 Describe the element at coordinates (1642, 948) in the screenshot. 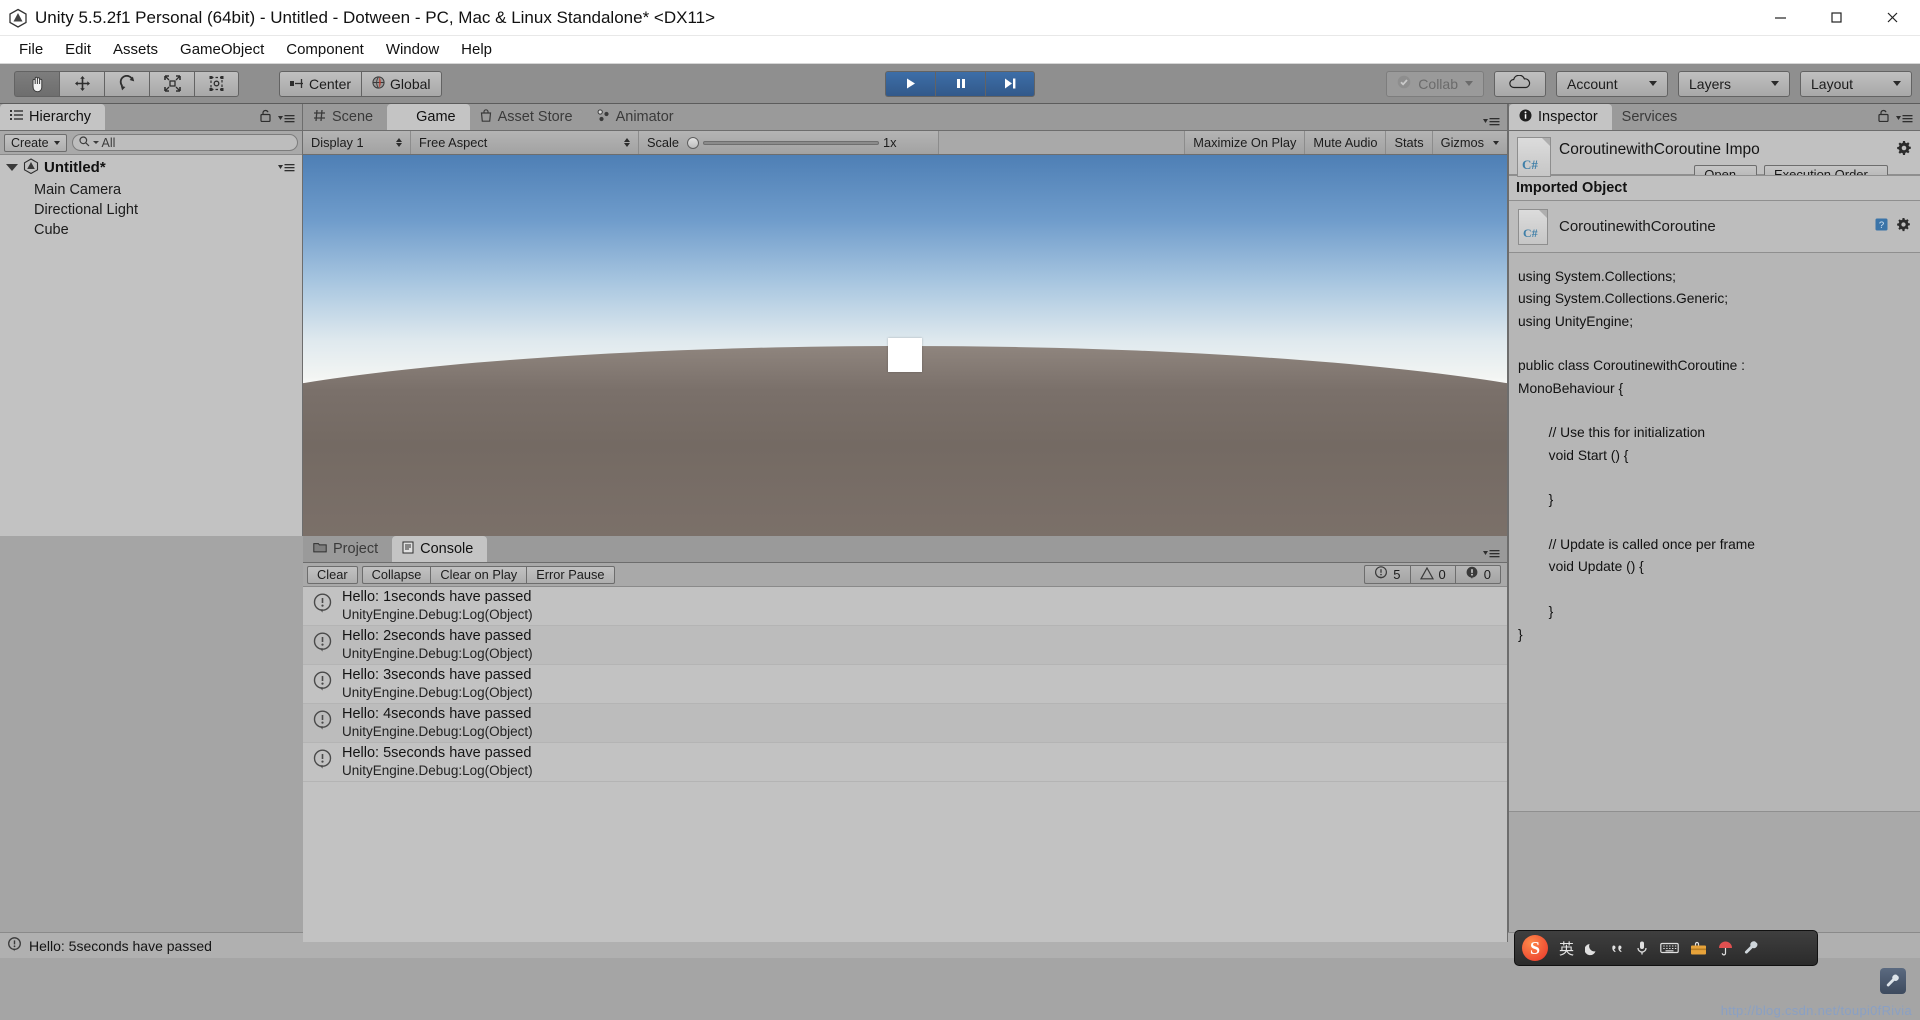

I see `microphone-icon` at that location.